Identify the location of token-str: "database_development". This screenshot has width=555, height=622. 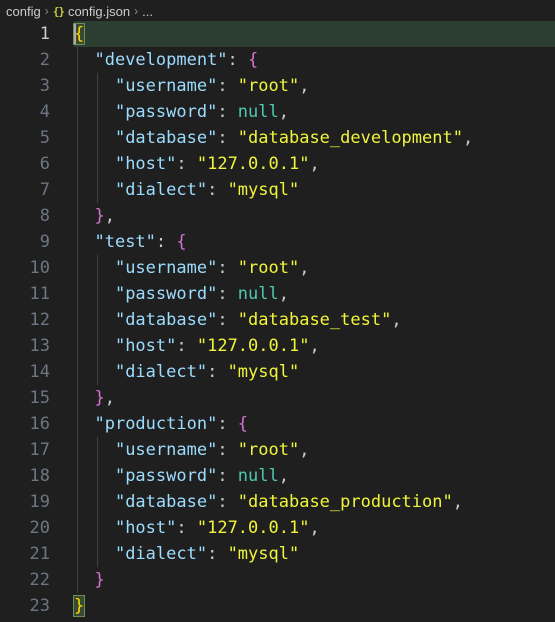
(350, 138).